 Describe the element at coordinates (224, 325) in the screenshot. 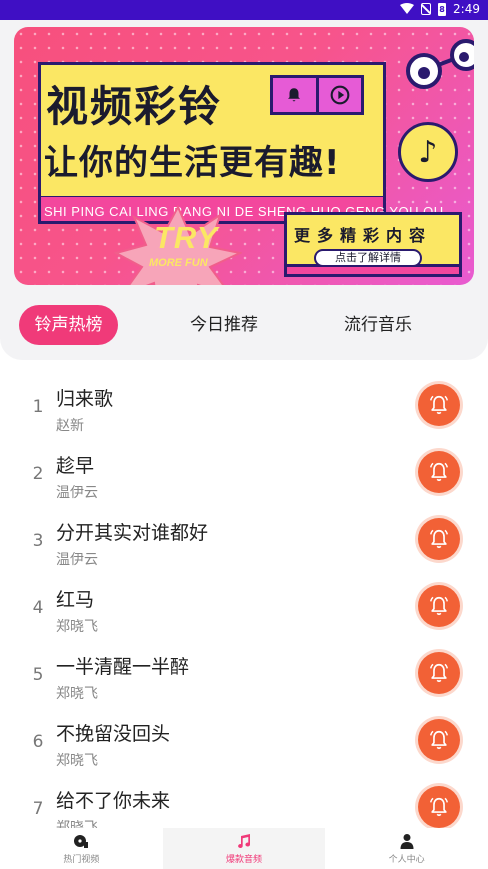

I see `tab-today-recommend: 今日推荐` at that location.